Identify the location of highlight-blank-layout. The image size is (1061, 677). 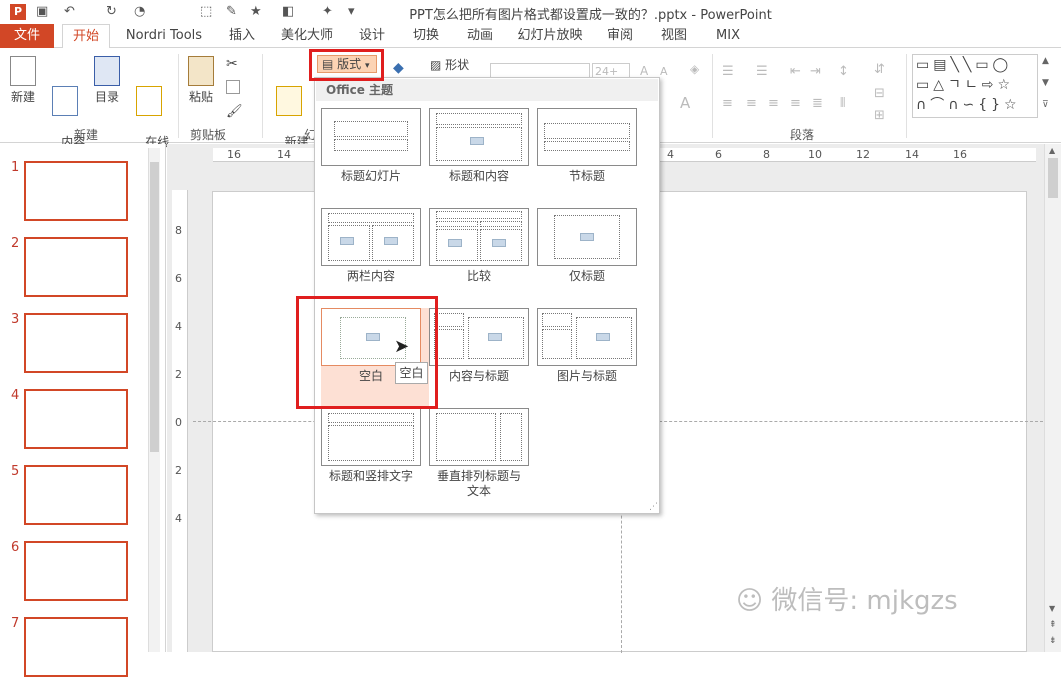
(367, 352).